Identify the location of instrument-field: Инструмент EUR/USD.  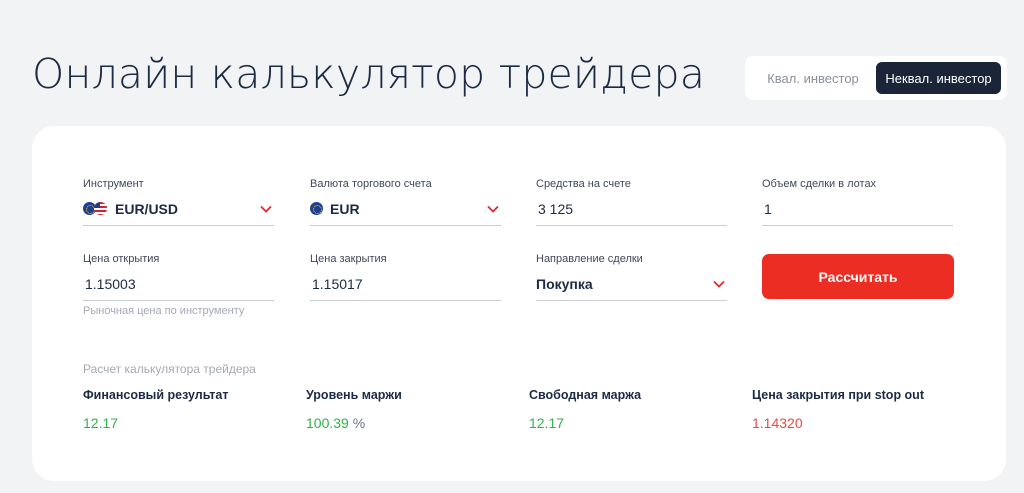
(178, 202).